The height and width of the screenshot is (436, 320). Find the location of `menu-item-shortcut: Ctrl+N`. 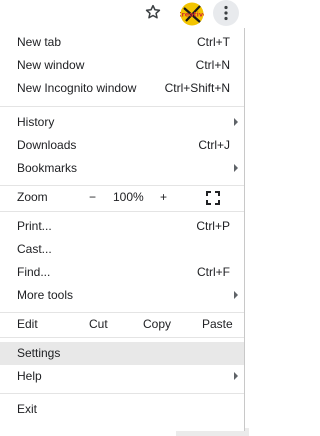

menu-item-shortcut: Ctrl+N is located at coordinates (212, 65).